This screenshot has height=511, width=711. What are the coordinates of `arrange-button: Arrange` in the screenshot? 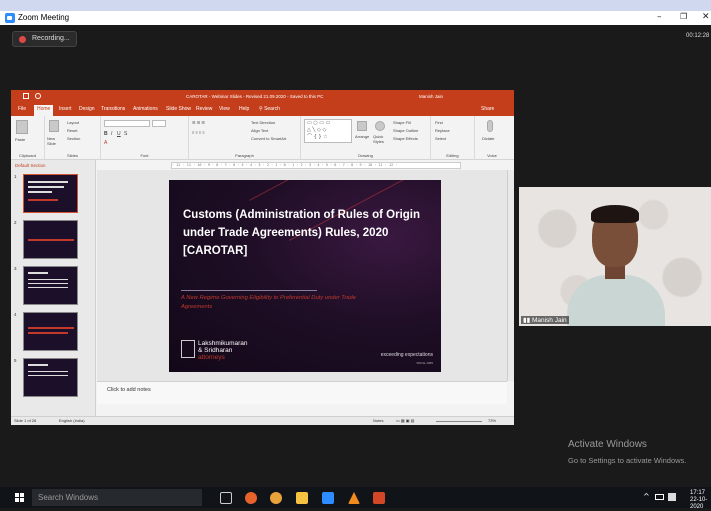 It's located at (362, 136).